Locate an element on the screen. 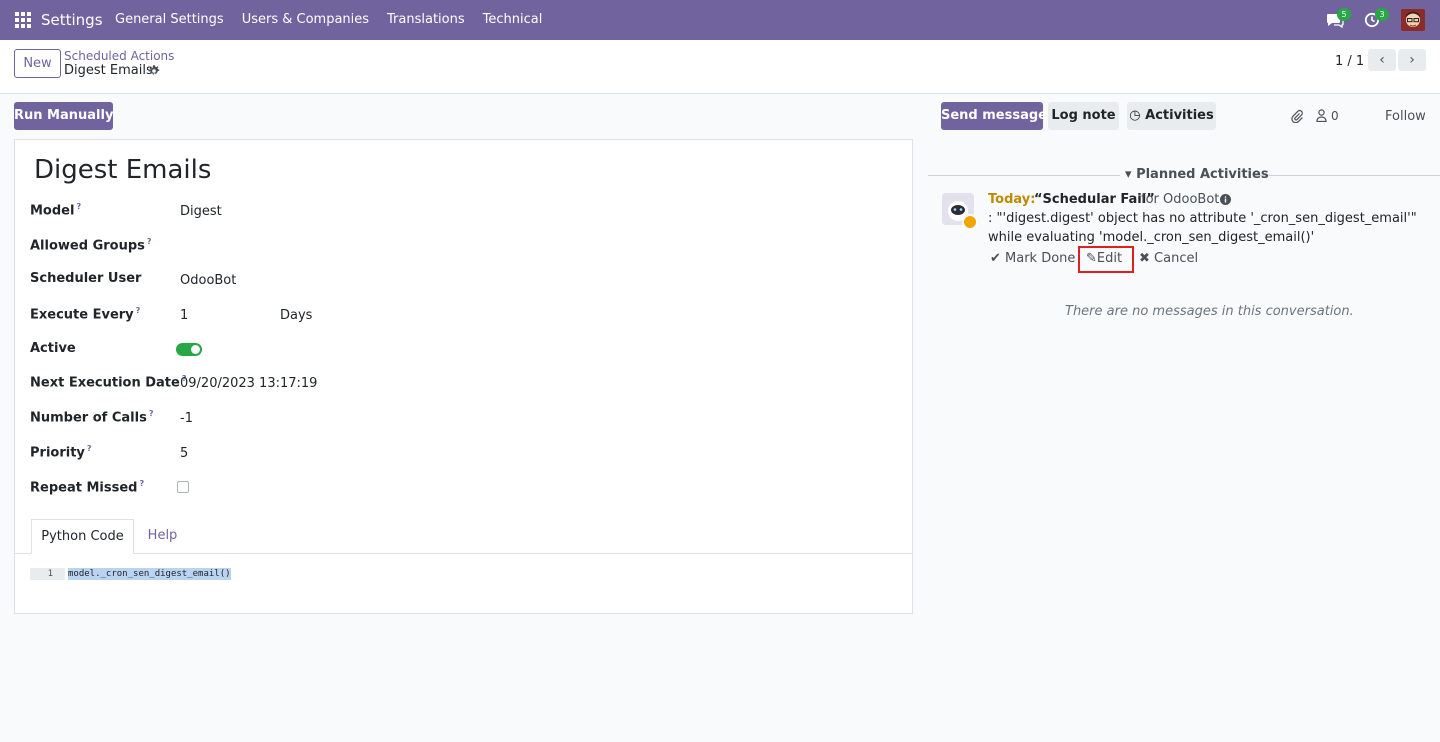 The height and width of the screenshot is (742, 1440). cancel-activity-button: ✖ Cancel is located at coordinates (1168, 258).